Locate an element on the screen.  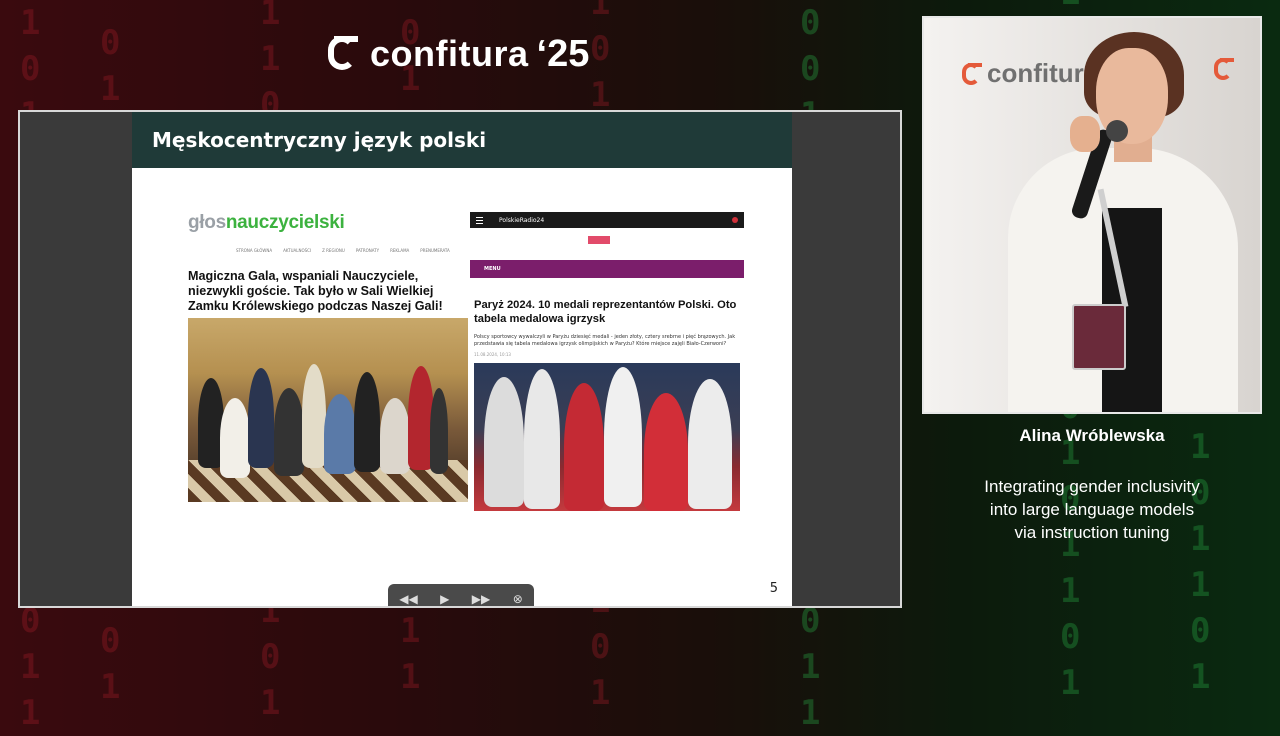
backdrop-logo is located at coordinates (1226, 69).